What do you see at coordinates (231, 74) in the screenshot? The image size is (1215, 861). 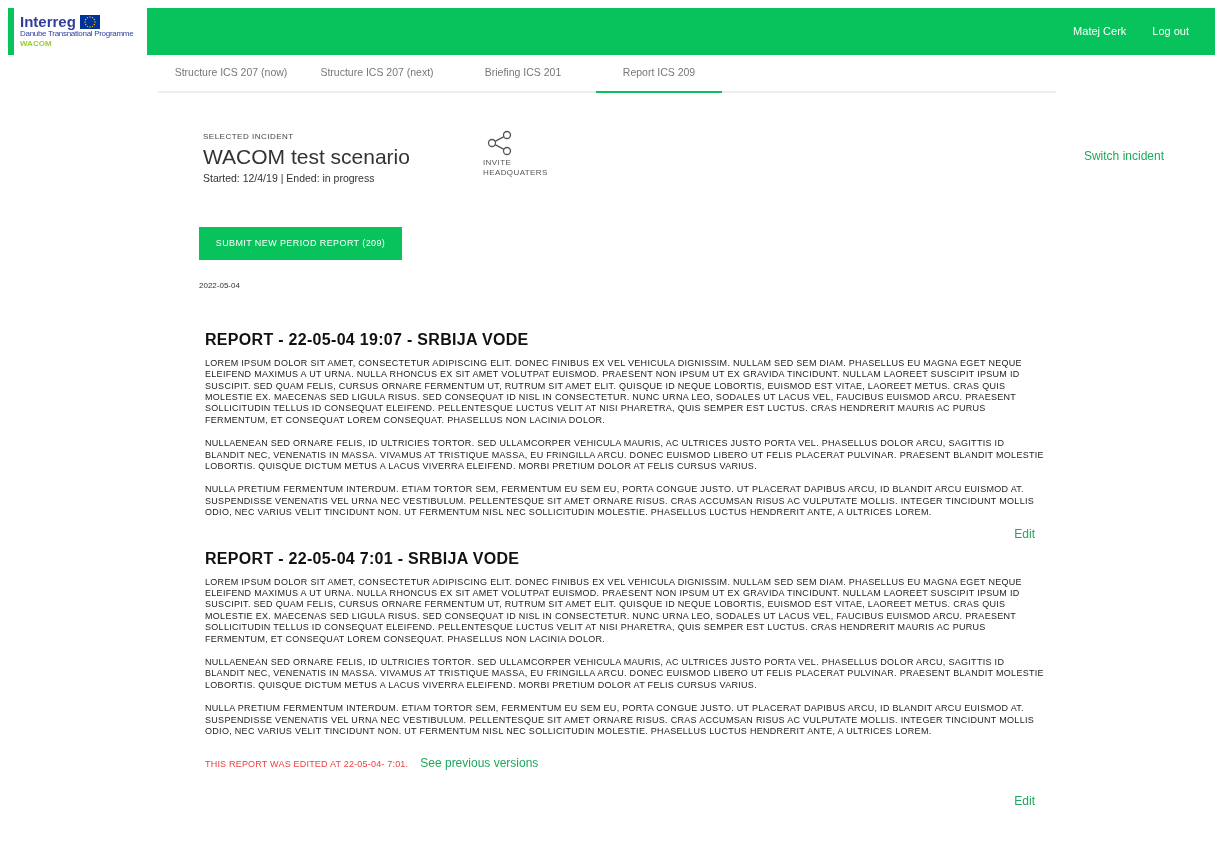 I see `tab: Structure ICS 207 (now)` at bounding box center [231, 74].